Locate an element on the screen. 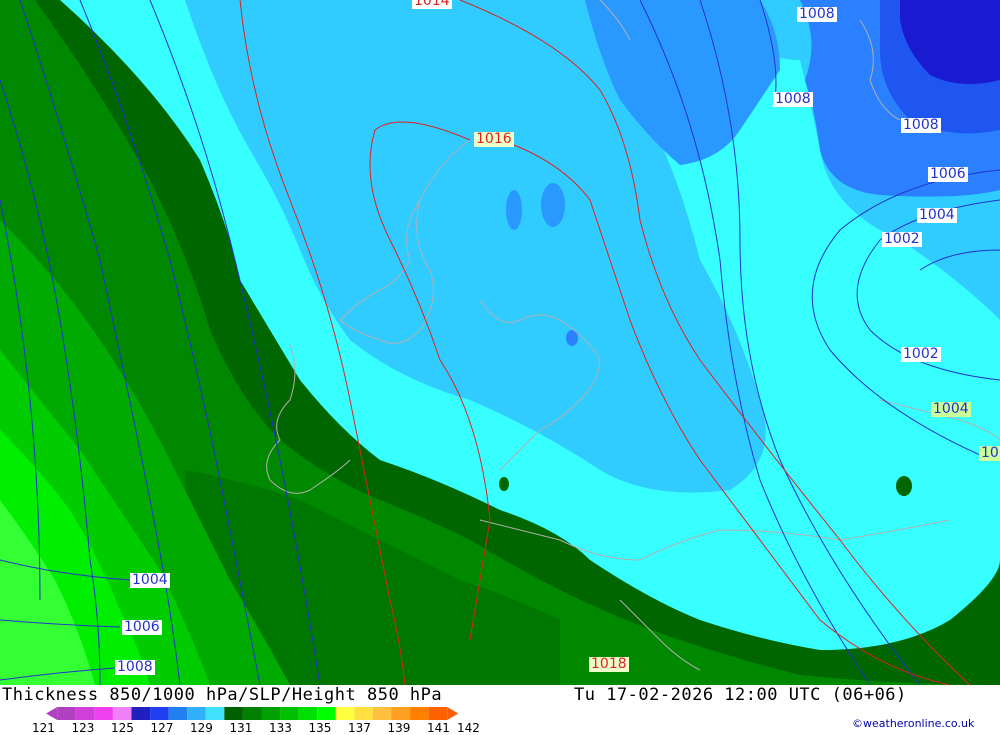  color-legend is located at coordinates (252, 713).